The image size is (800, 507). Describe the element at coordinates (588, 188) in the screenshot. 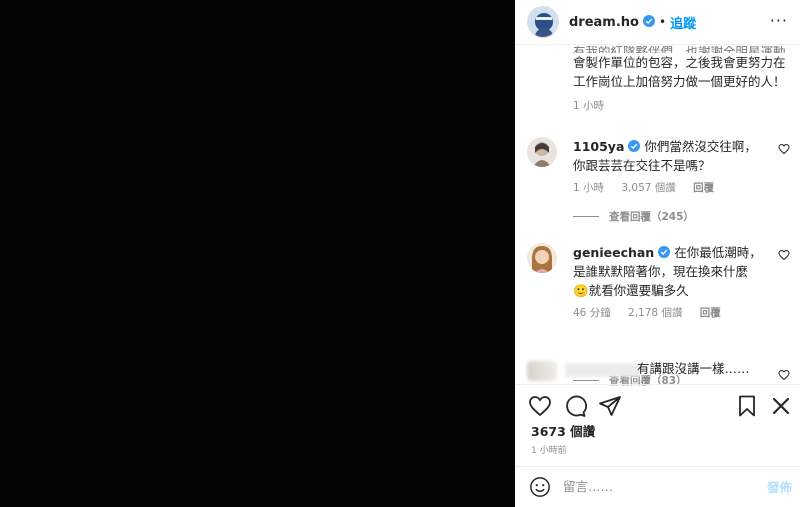

I see `comment-time: 1 小時` at that location.